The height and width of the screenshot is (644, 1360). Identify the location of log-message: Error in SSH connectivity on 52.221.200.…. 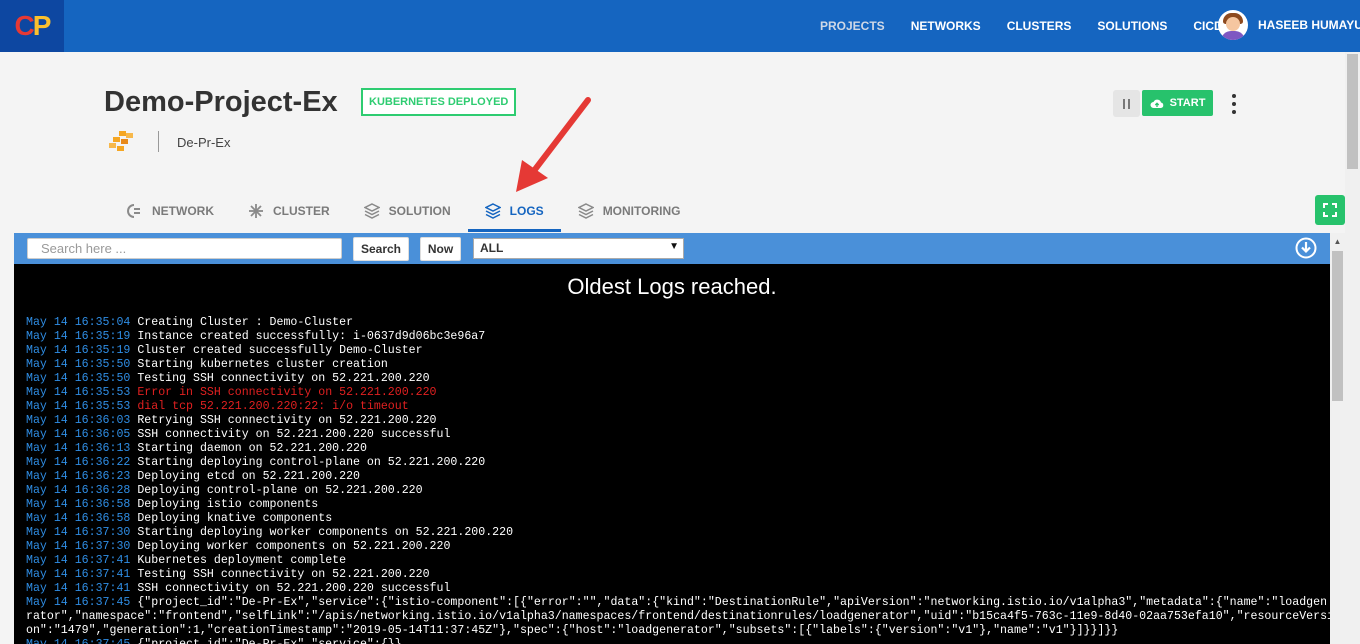
(287, 392).